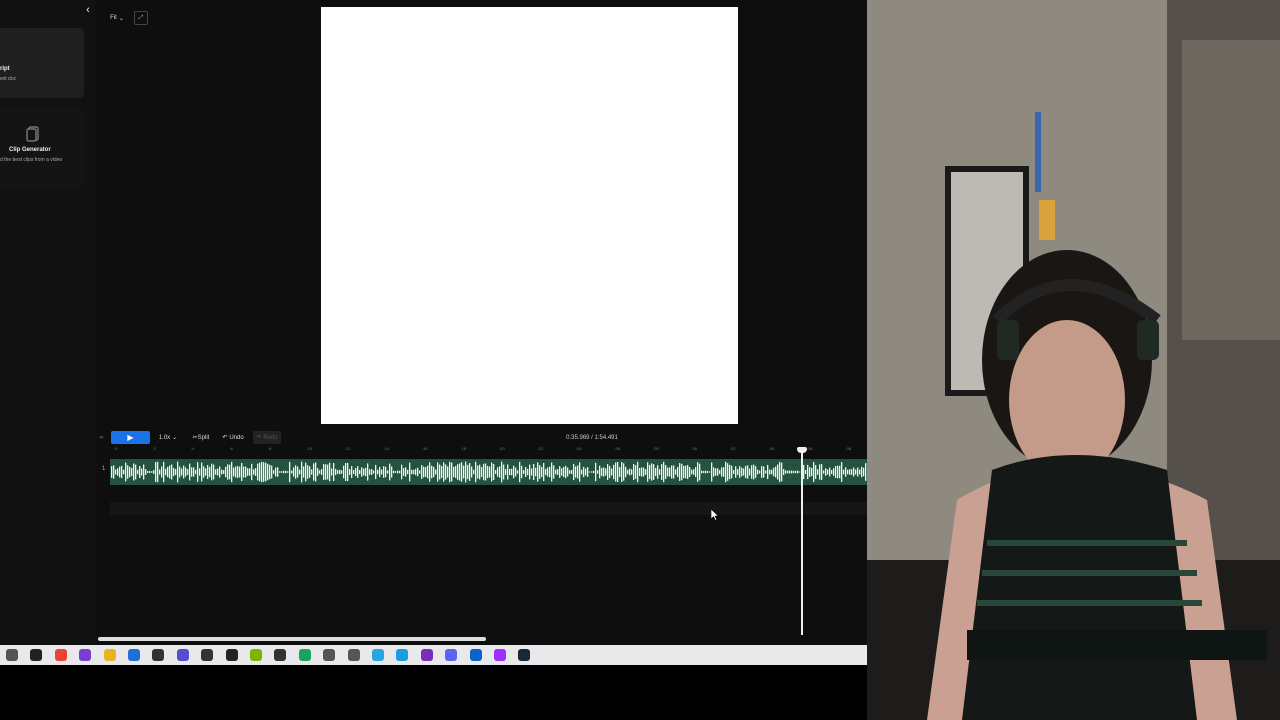 Image resolution: width=1280 pixels, height=720 pixels. Describe the element at coordinates (130, 437) in the screenshot. I see `play-button: ▶` at that location.